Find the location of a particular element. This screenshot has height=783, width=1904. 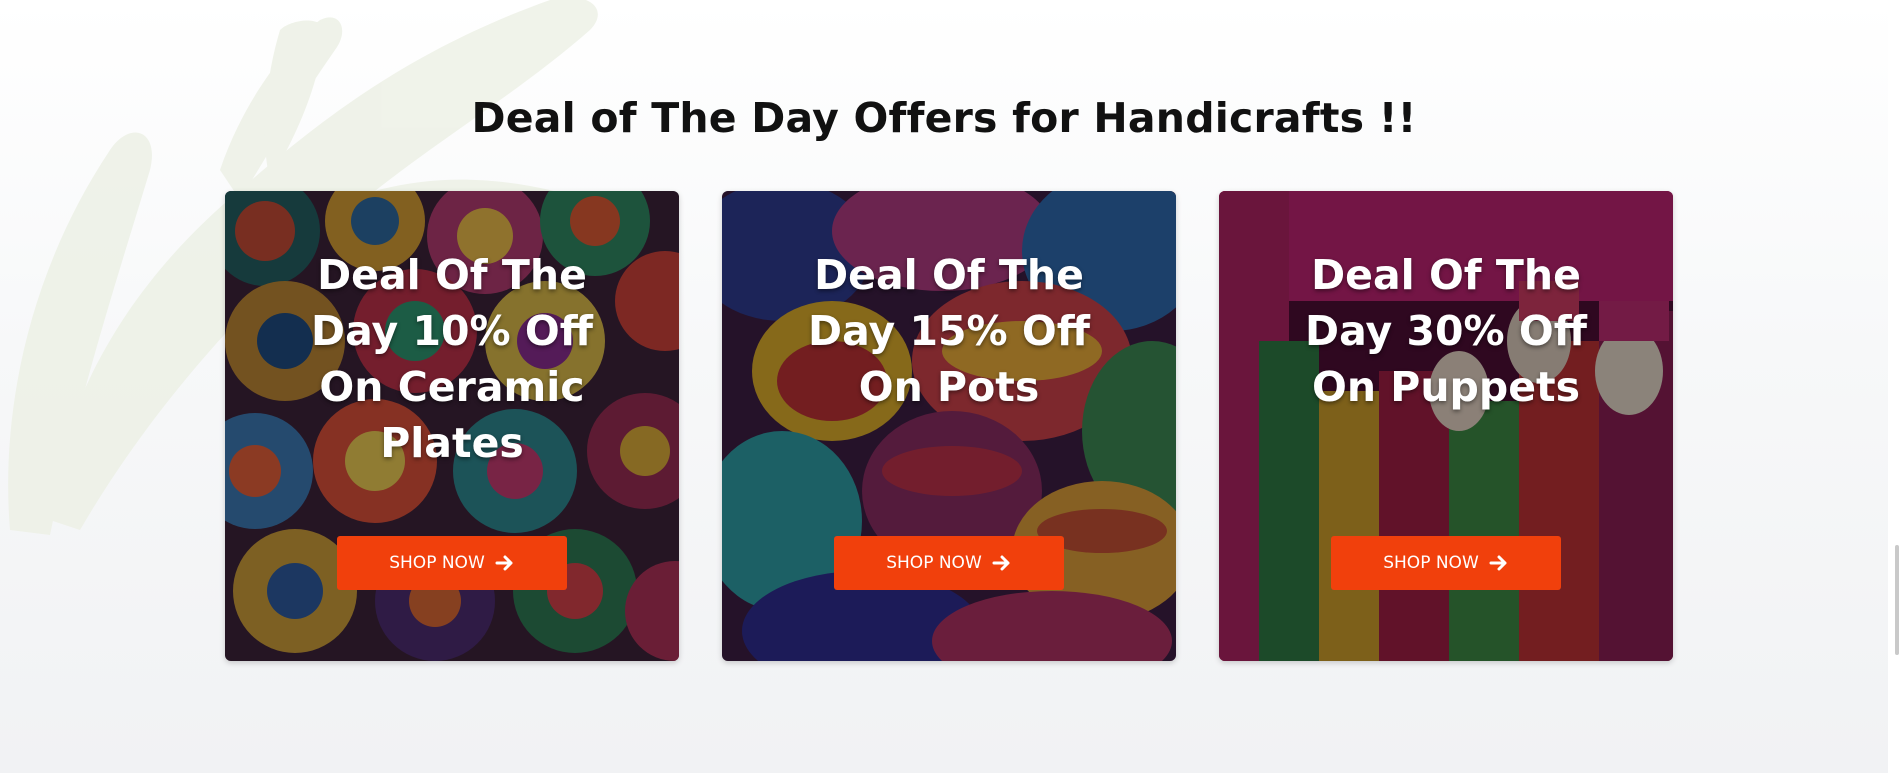

deal-title: Deal Of The Day 30% Off On Puppets is located at coordinates (1446, 331).